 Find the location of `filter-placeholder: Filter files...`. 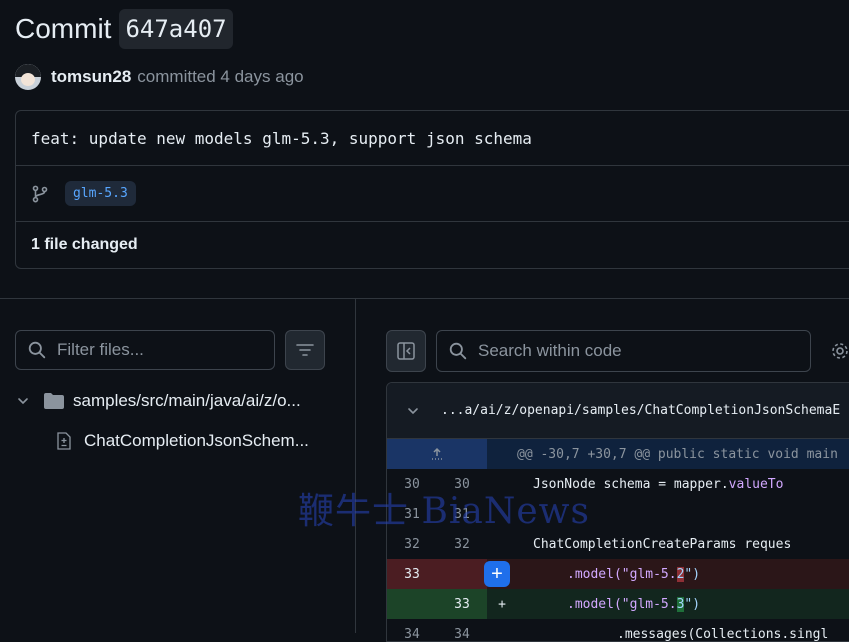

filter-placeholder: Filter files... is located at coordinates (100, 349).